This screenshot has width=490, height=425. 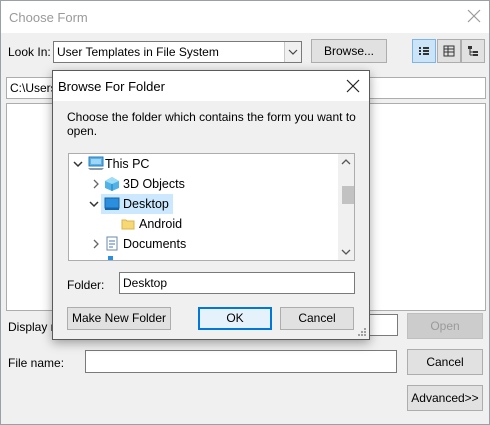 What do you see at coordinates (445, 398) in the screenshot?
I see `advanced-button: Advanced>>` at bounding box center [445, 398].